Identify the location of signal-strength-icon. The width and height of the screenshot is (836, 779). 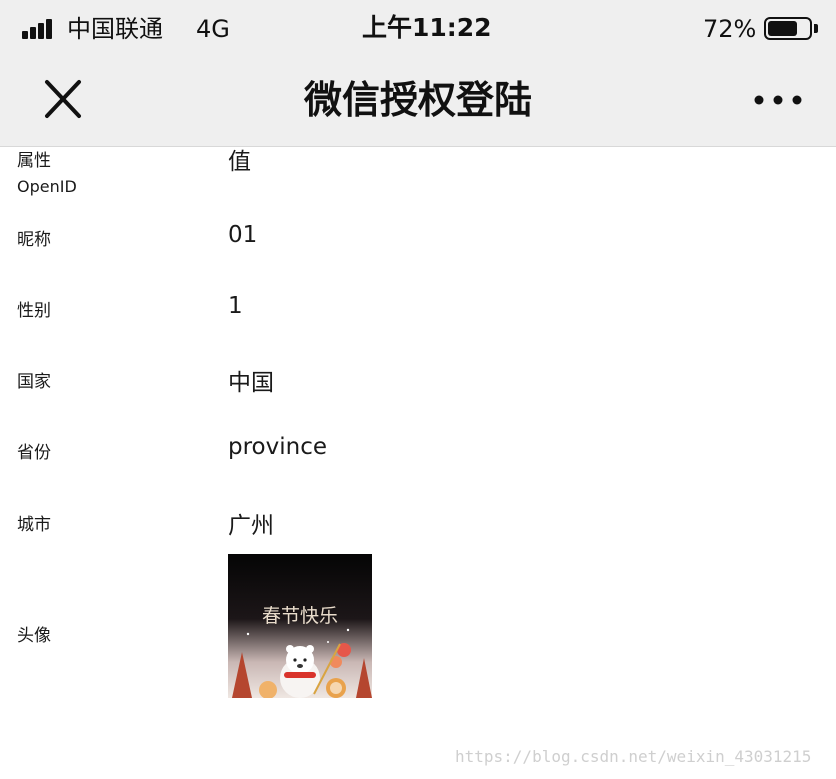
(40, 29).